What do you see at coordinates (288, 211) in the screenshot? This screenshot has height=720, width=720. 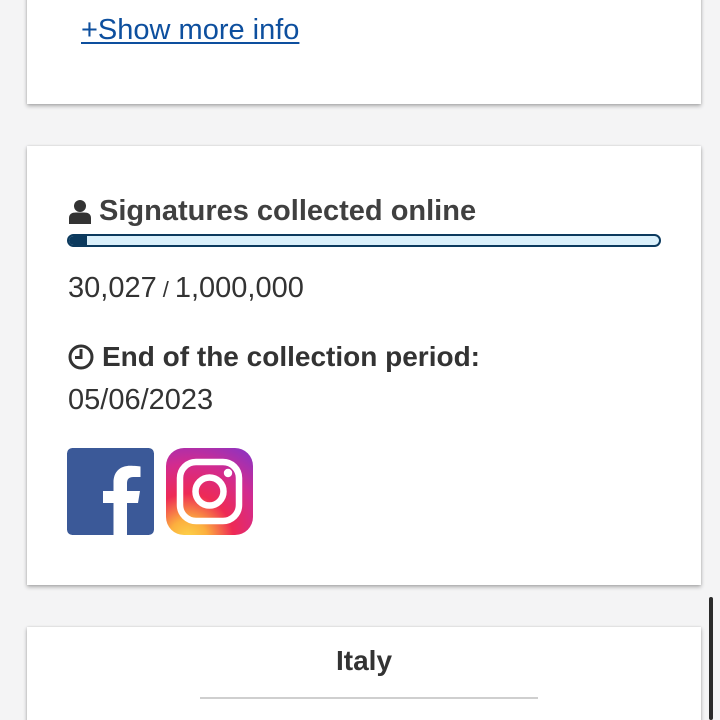 I see `signatures-title: Signatures collected online` at bounding box center [288, 211].